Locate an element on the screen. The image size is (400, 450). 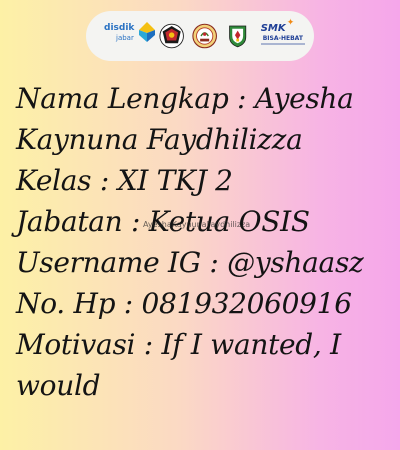
profile-line-motivation: Motivasi : If I wanted, I is located at coordinates (178, 344).